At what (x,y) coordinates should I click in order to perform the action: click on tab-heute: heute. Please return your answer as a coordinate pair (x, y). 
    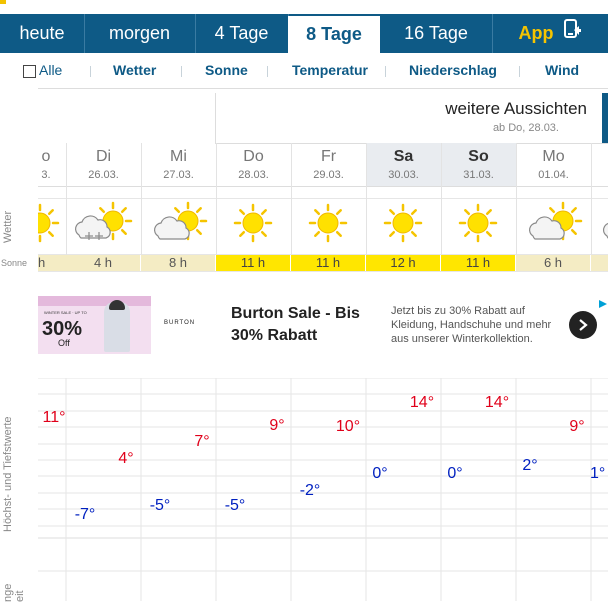
    Looking at the image, I should click on (42, 33).